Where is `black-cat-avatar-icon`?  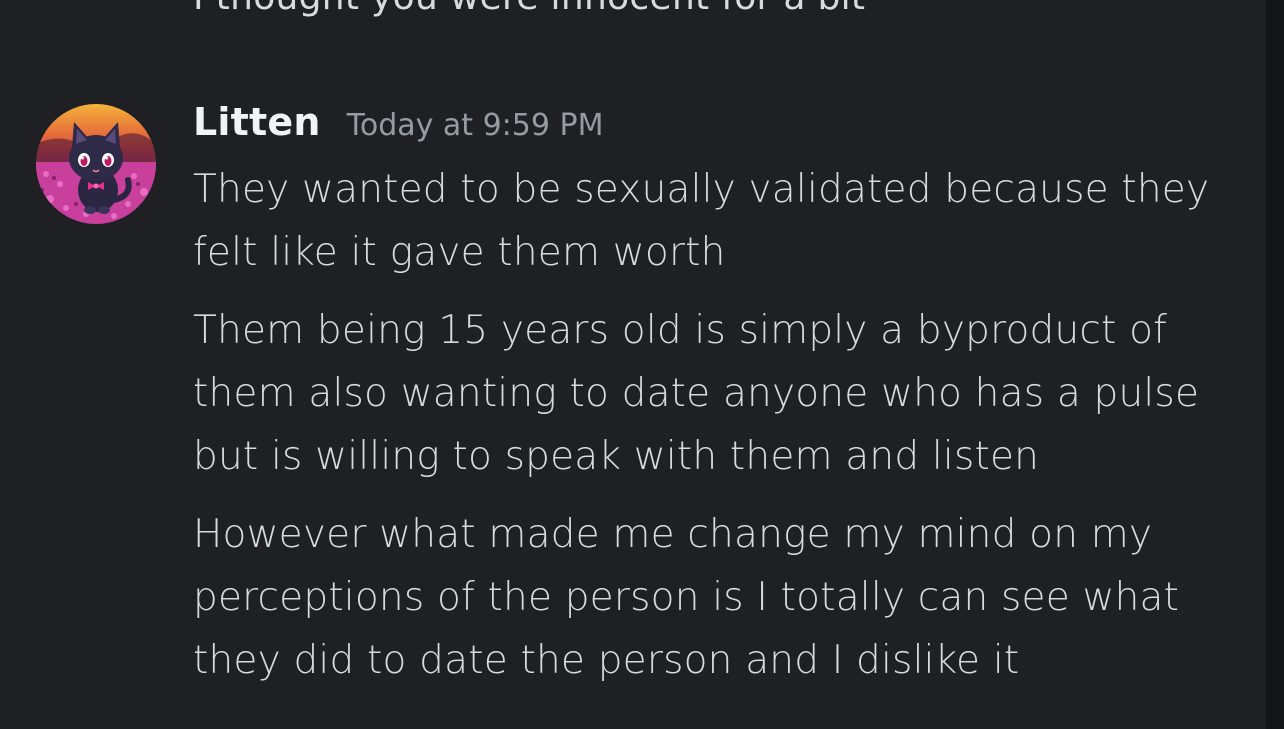 black-cat-avatar-icon is located at coordinates (96, 164).